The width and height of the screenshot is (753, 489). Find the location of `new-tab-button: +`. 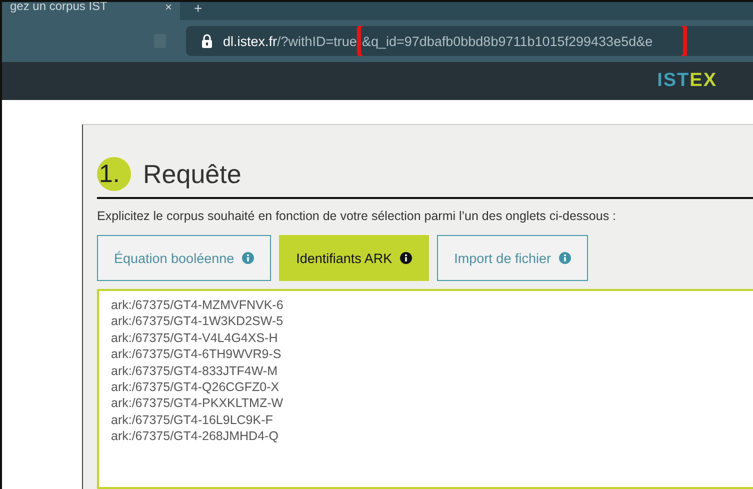

new-tab-button: + is located at coordinates (198, 9).